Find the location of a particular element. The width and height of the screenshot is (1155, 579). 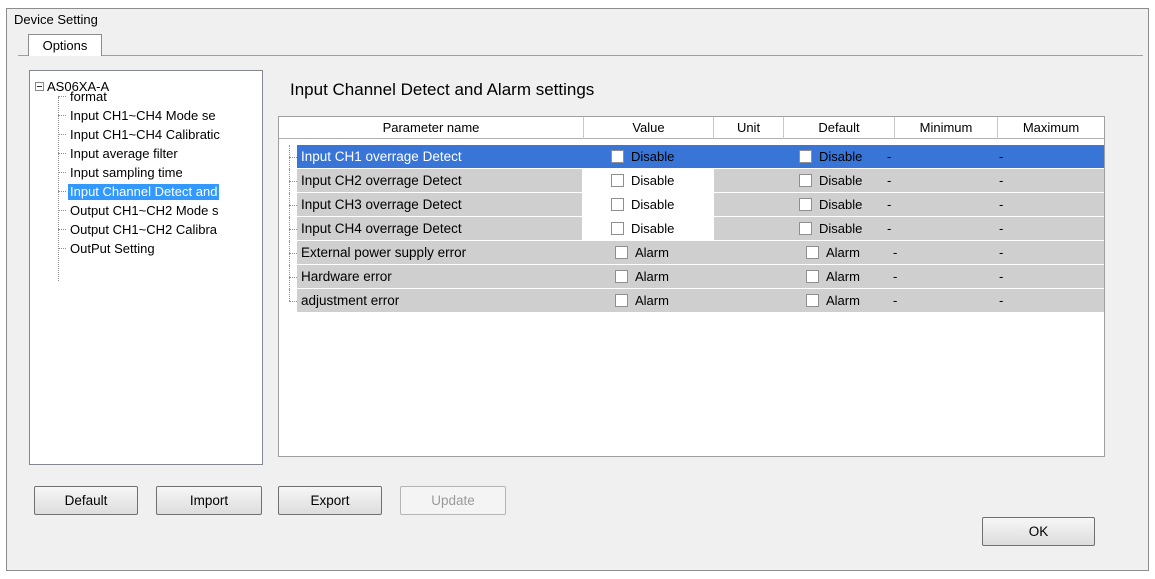

column-header-maximum: Maximum is located at coordinates (1051, 128).